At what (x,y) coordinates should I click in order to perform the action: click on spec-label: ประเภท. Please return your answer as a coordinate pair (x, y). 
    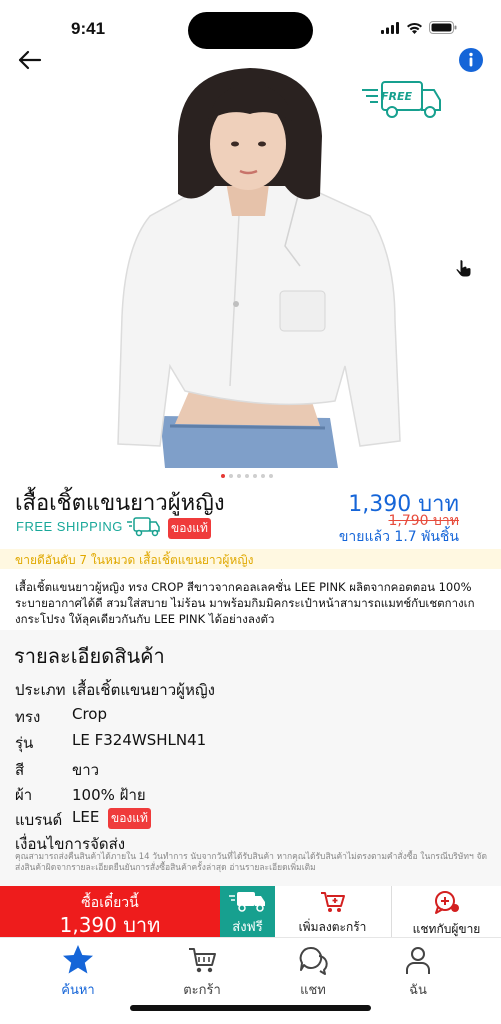
    Looking at the image, I should click on (40, 690).